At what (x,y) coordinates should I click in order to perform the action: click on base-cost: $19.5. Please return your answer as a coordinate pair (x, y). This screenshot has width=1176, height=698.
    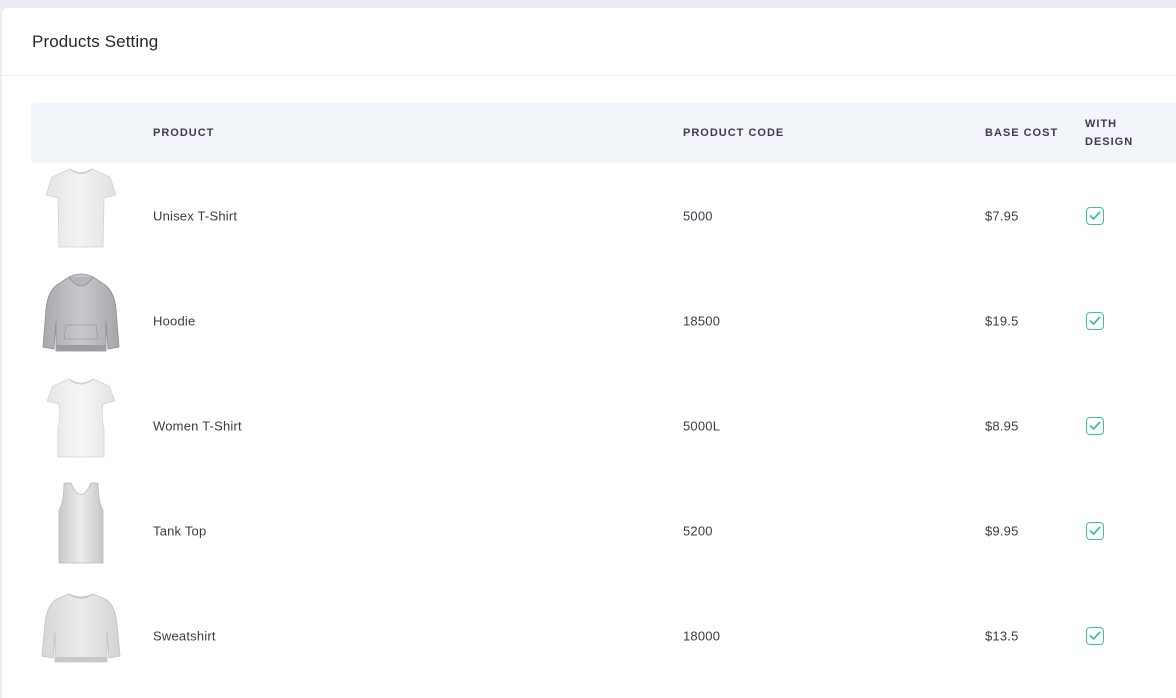
    Looking at the image, I should click on (1002, 320).